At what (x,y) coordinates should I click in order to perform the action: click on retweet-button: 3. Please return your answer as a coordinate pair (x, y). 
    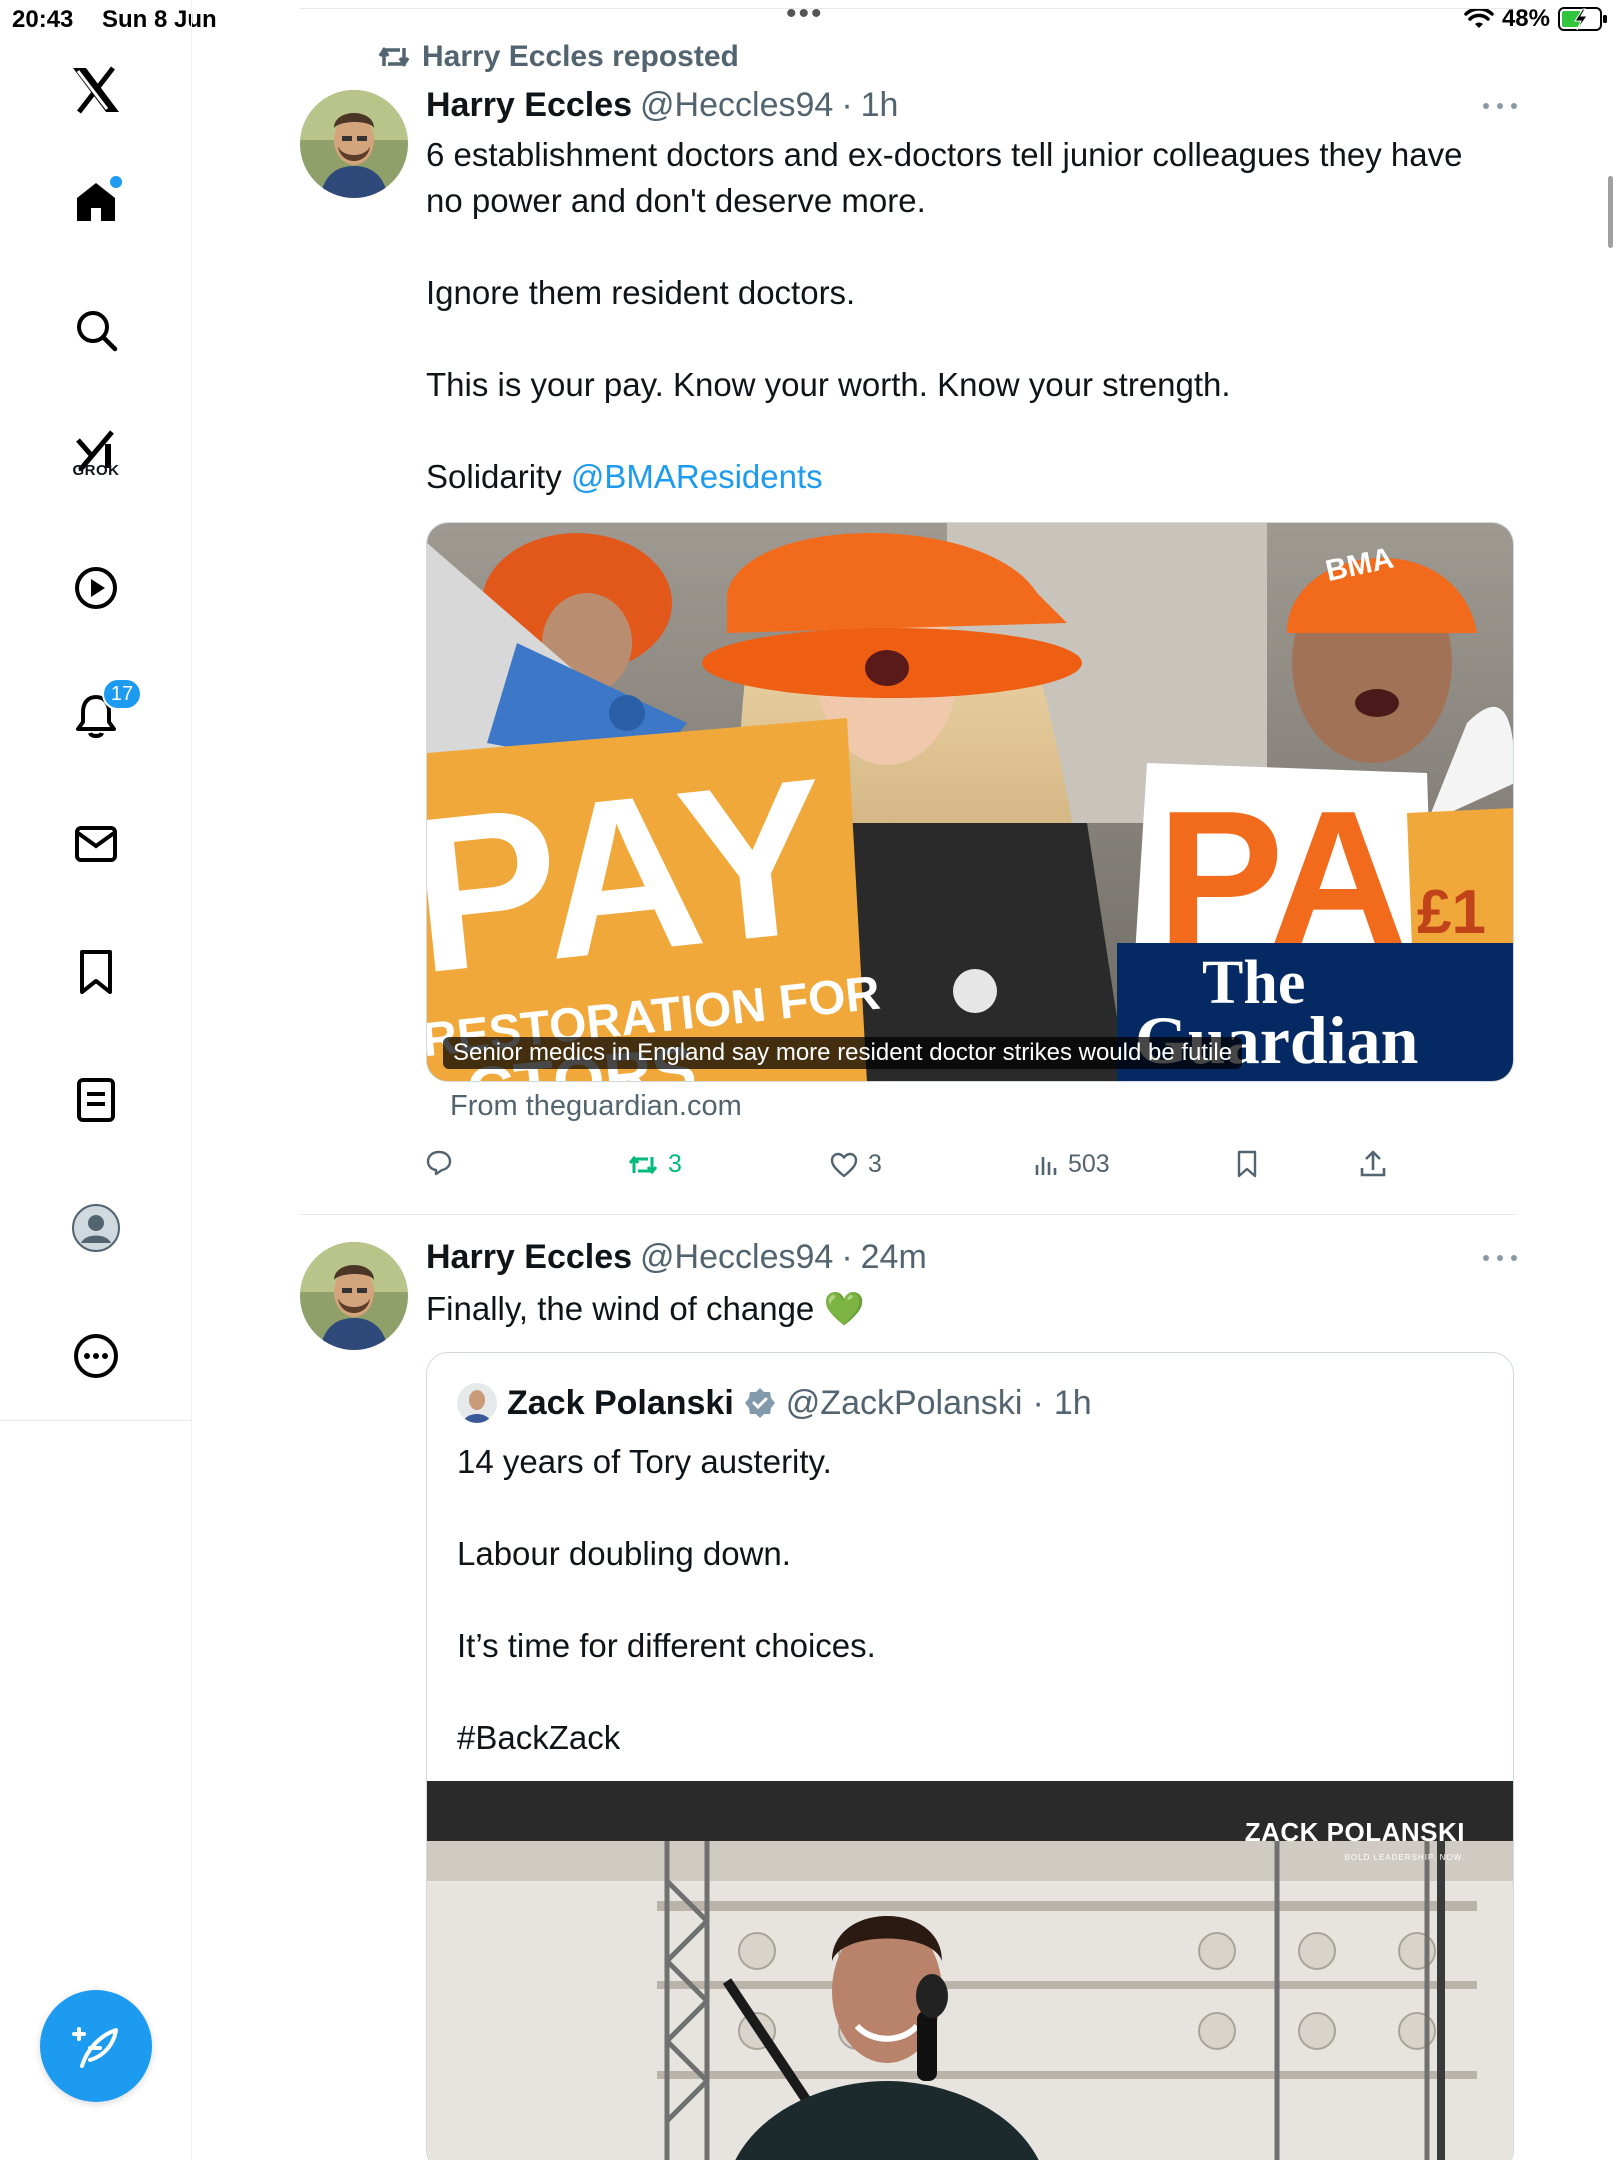
    Looking at the image, I should click on (655, 1164).